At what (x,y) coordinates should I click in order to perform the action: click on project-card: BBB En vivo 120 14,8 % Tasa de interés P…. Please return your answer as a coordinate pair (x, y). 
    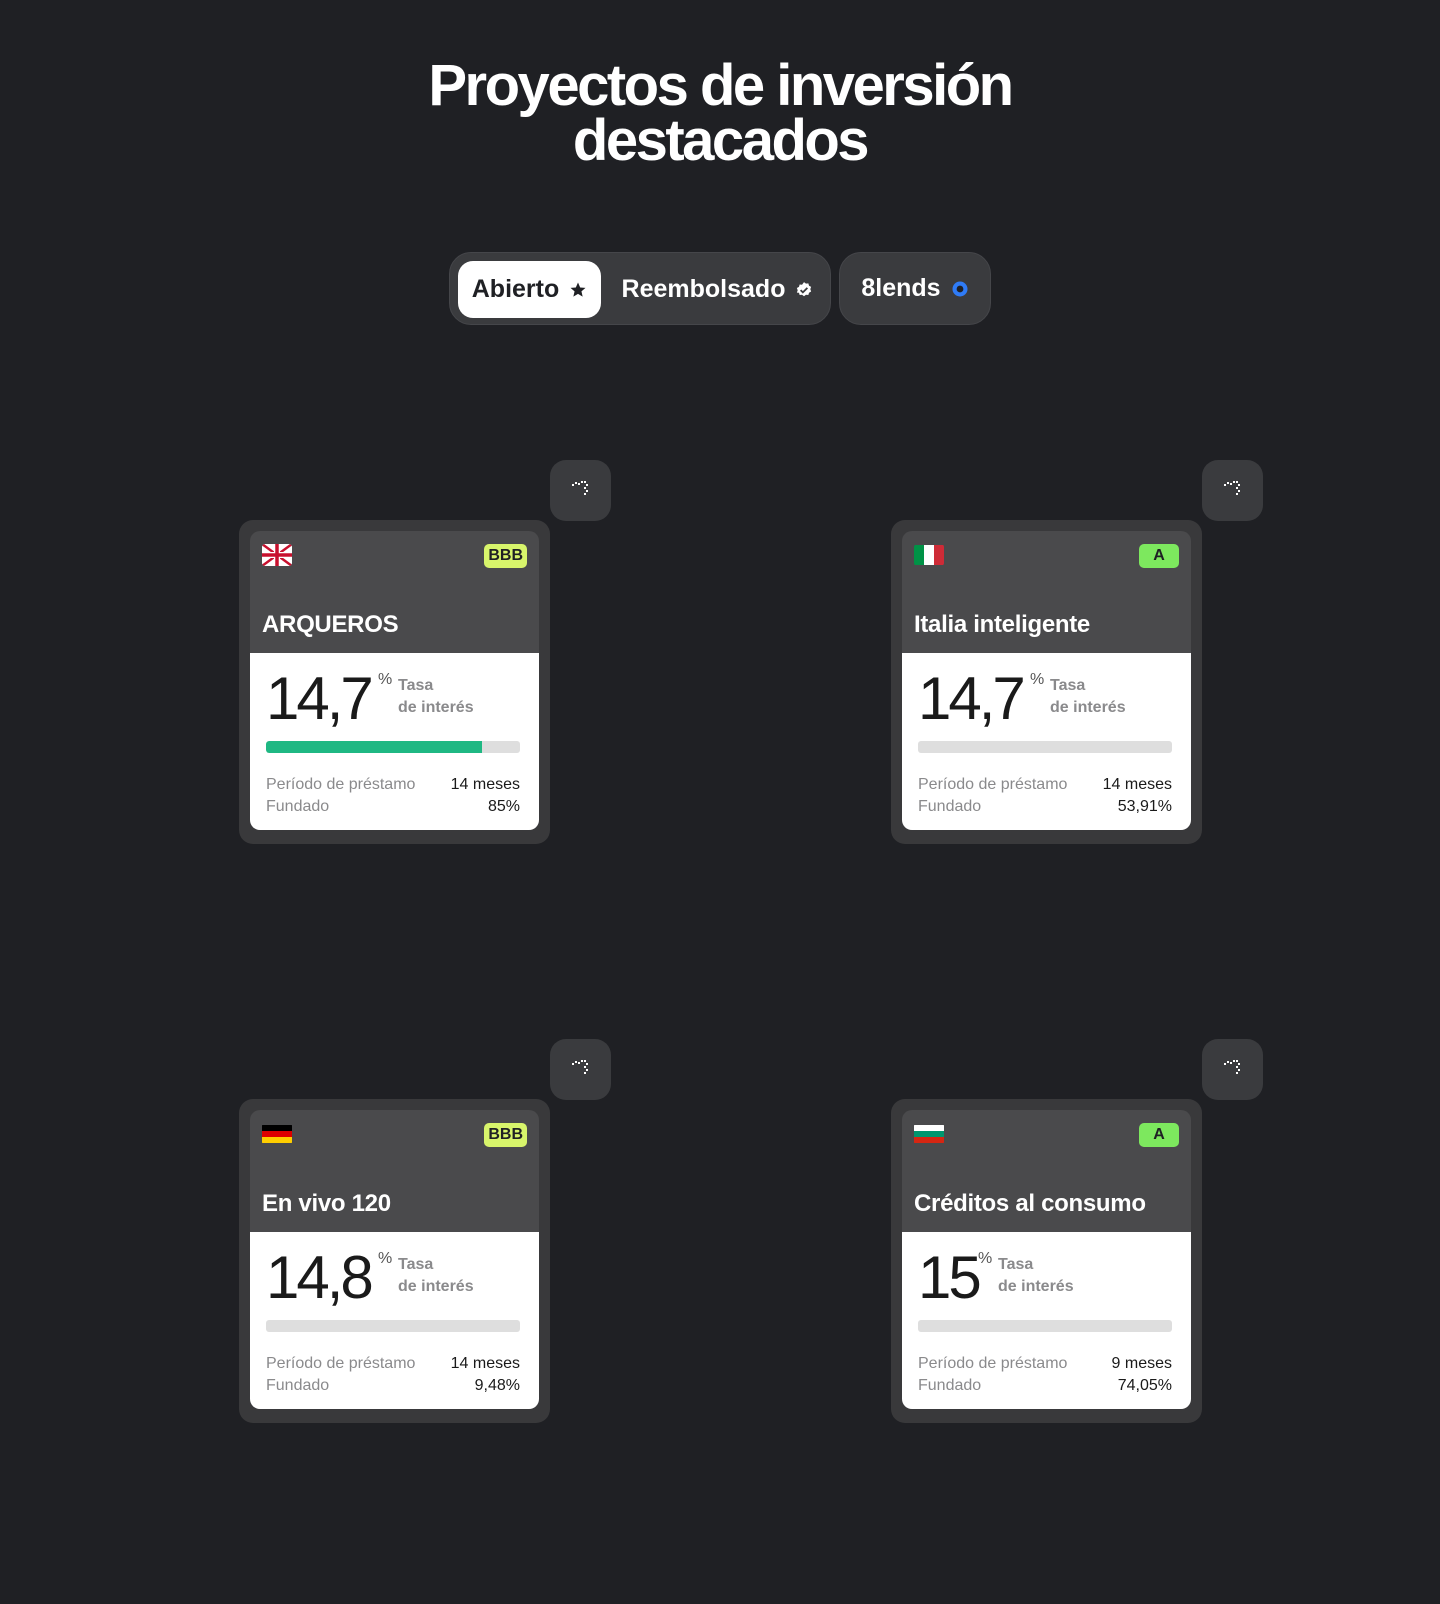
    Looking at the image, I should click on (425, 1231).